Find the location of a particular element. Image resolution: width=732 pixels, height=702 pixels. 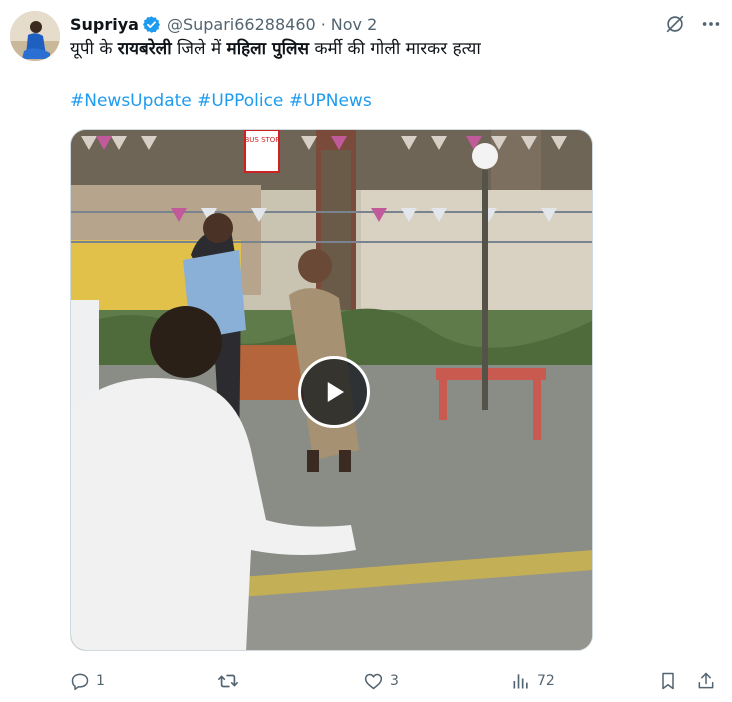

play-icon is located at coordinates (335, 392).